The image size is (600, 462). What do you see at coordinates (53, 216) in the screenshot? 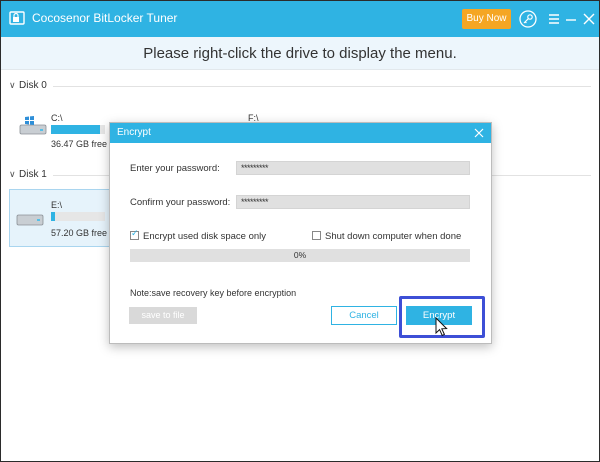
I see `drive-e-usage-fill` at bounding box center [53, 216].